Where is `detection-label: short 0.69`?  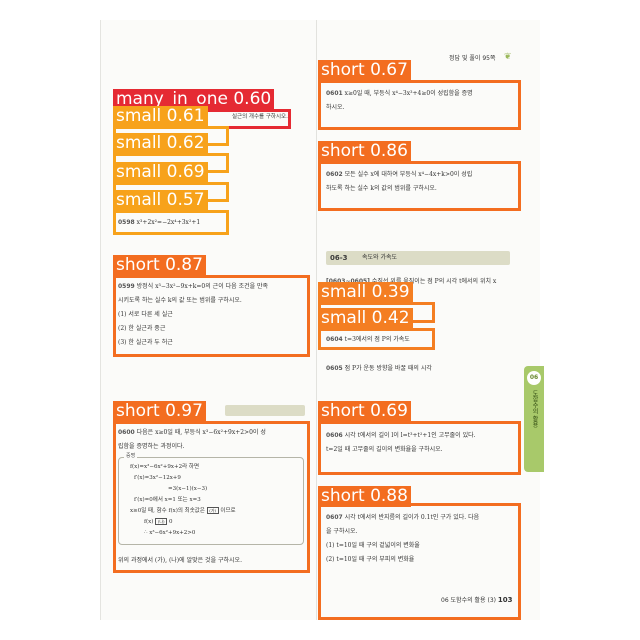 detection-label: short 0.69 is located at coordinates (364, 411).